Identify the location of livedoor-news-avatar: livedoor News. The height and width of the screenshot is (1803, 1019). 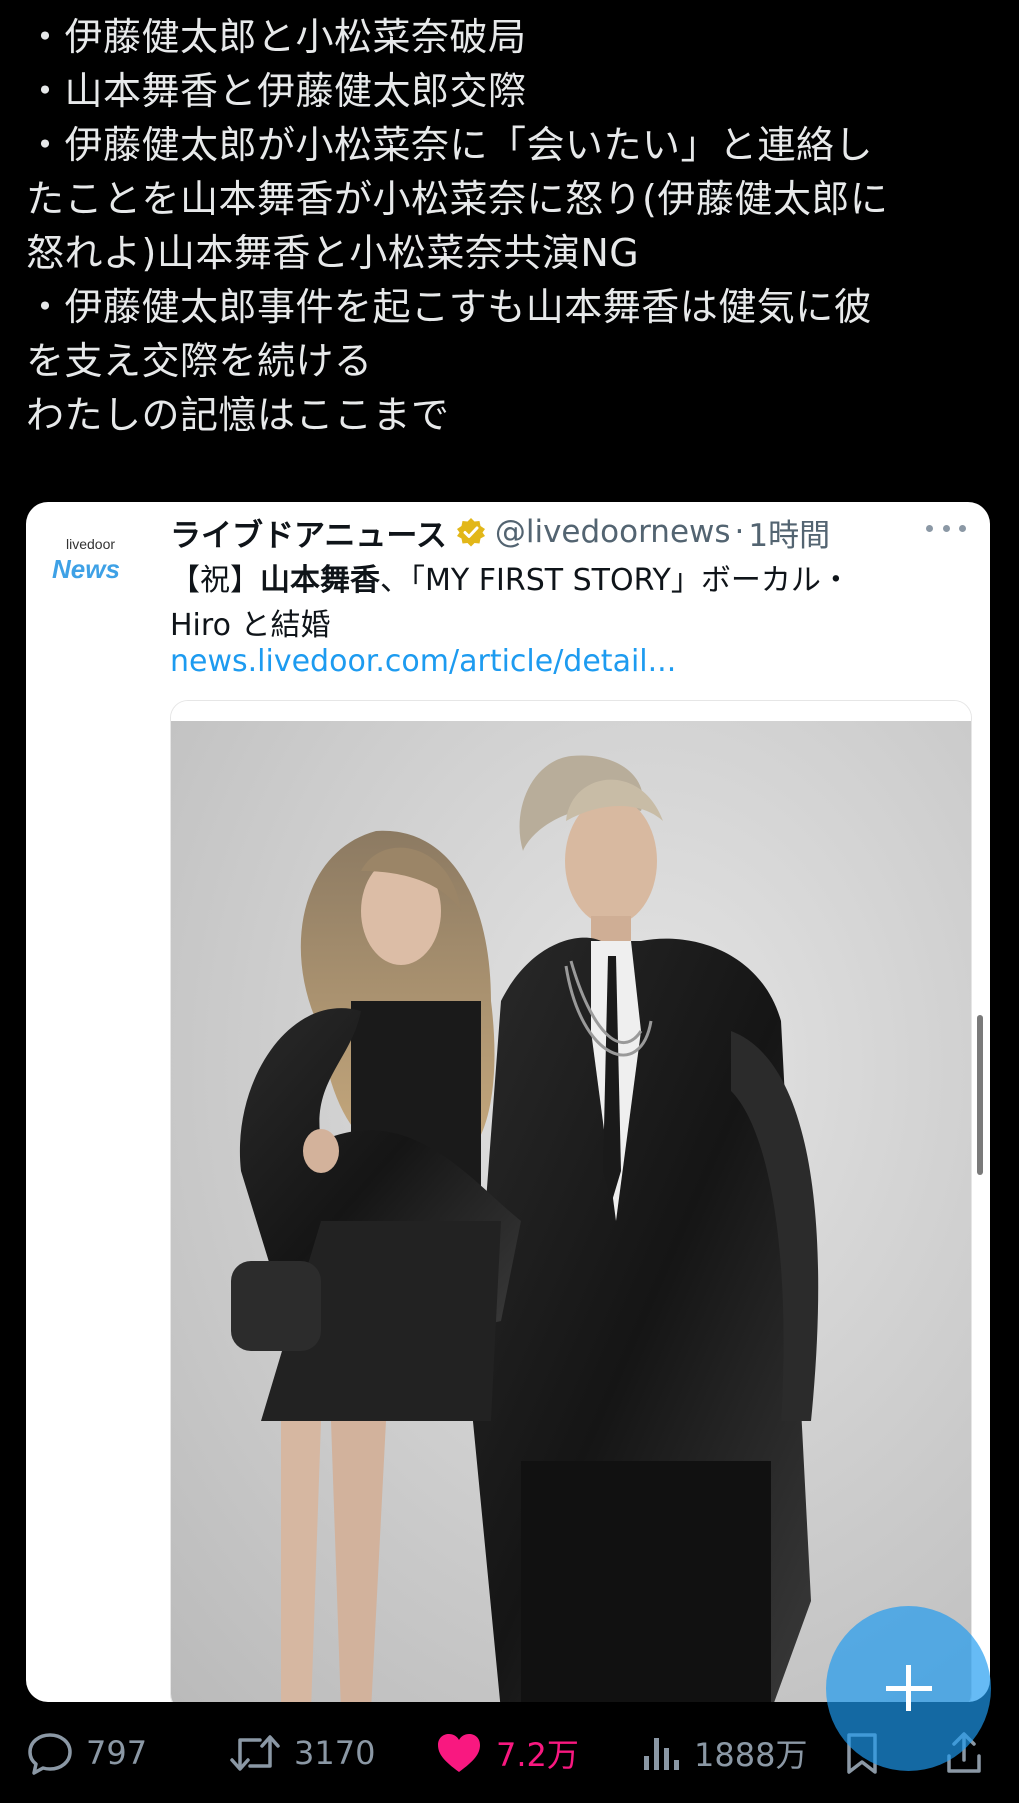
(100, 566).